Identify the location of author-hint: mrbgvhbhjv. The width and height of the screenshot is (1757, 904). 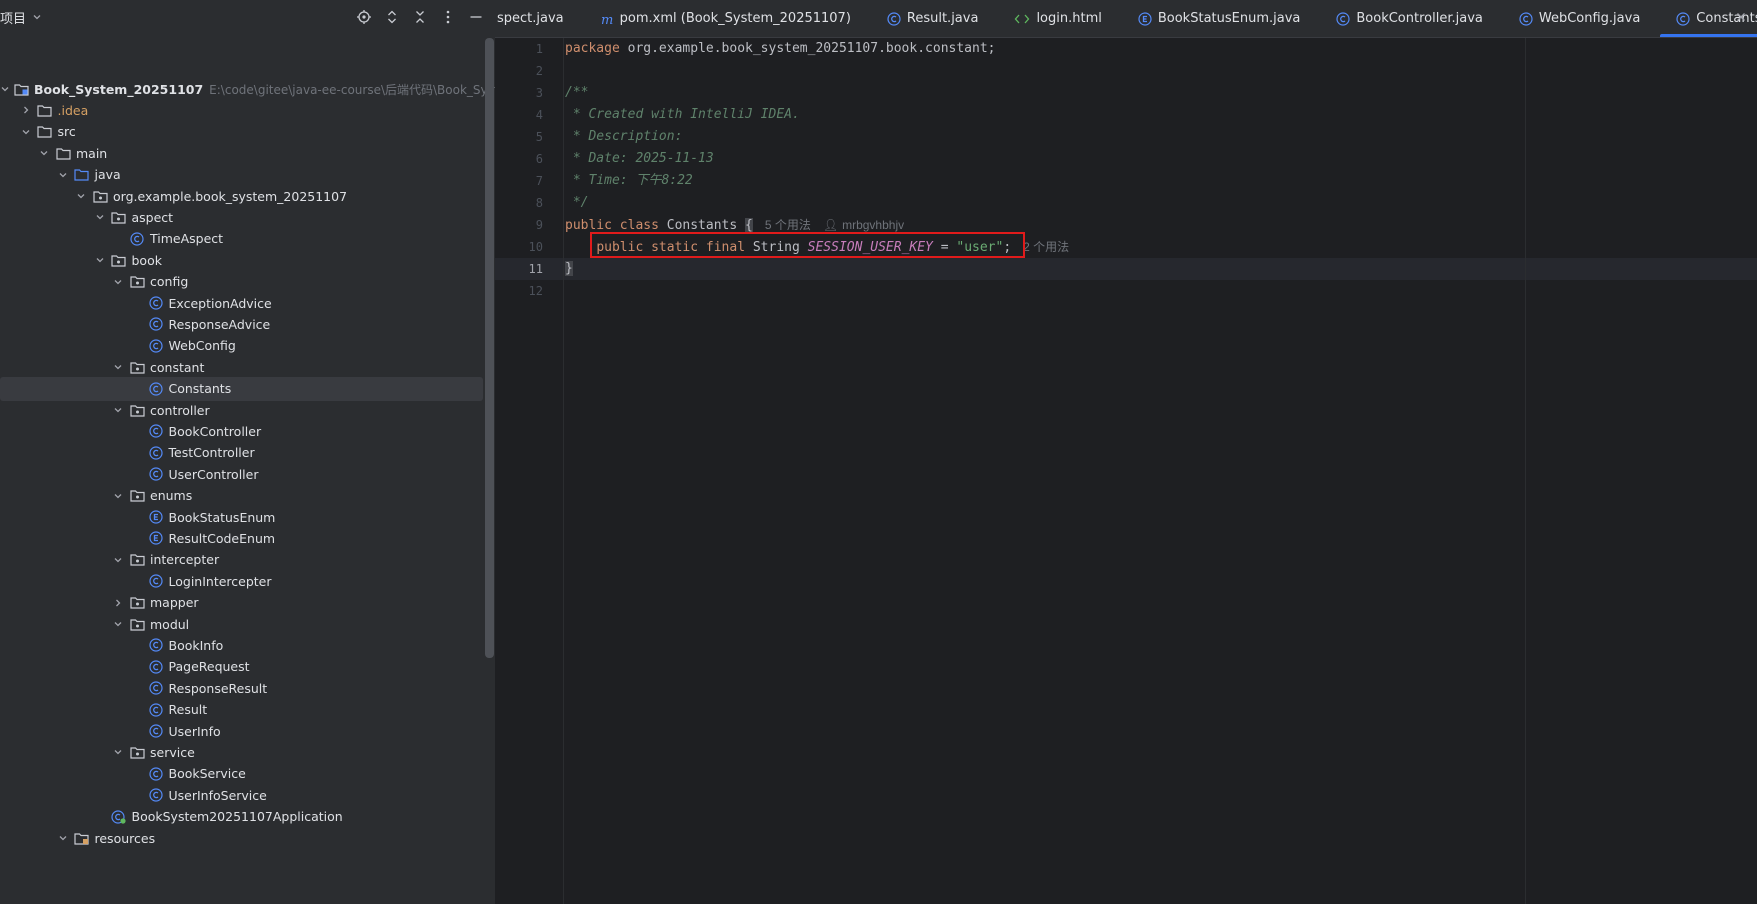
(873, 225).